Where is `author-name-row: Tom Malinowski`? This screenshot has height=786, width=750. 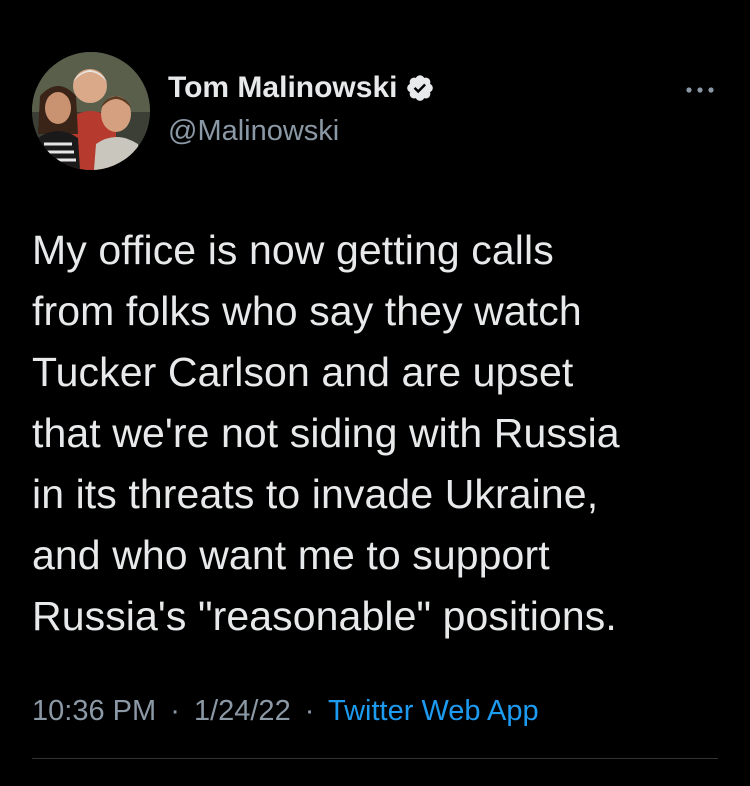 author-name-row: Tom Malinowski is located at coordinates (301, 88).